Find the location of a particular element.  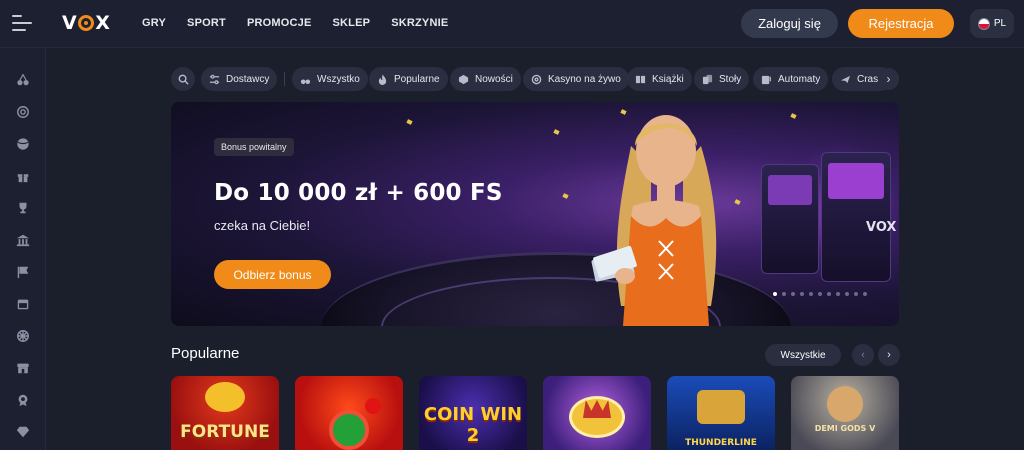

bank-icon is located at coordinates (23, 240).